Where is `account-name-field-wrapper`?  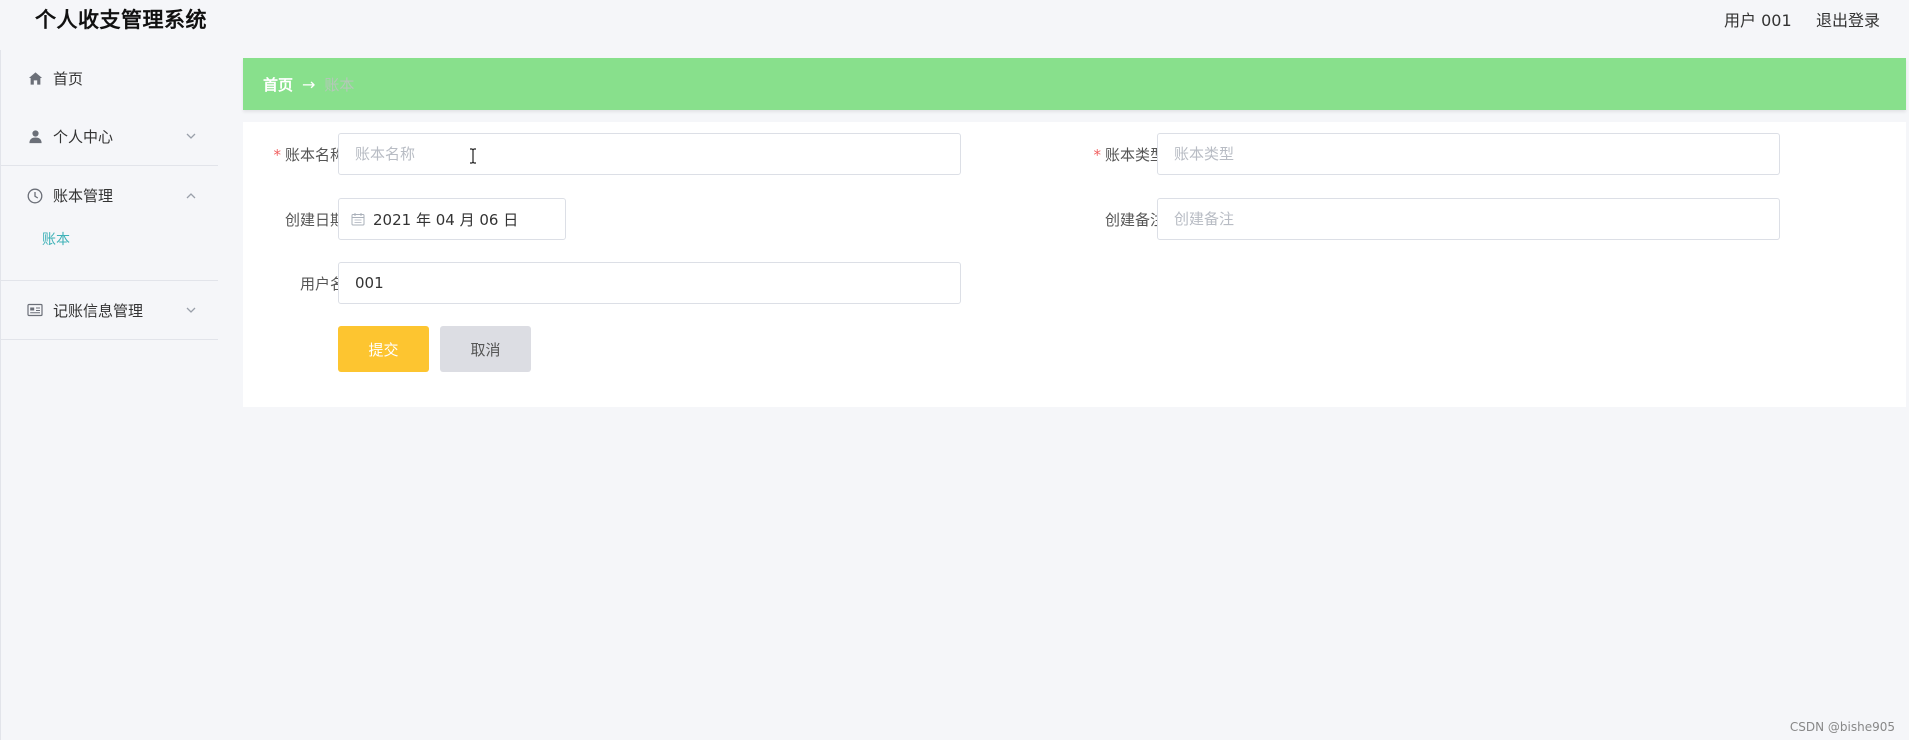 account-name-field-wrapper is located at coordinates (649, 154).